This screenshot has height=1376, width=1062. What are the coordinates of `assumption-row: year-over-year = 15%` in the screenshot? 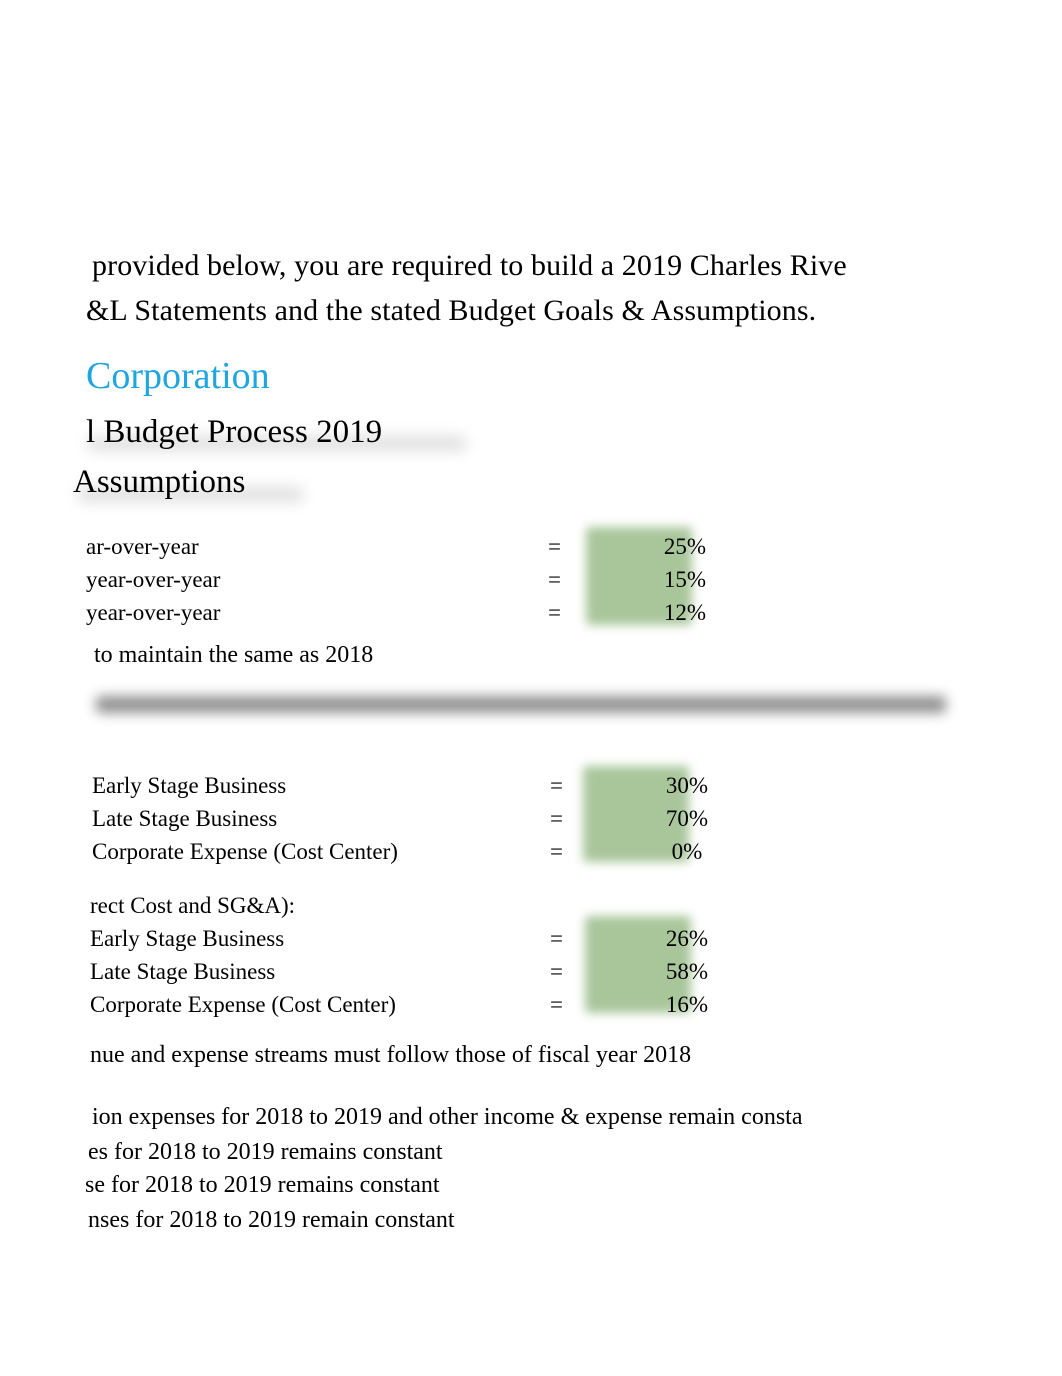 It's located at (436, 579).